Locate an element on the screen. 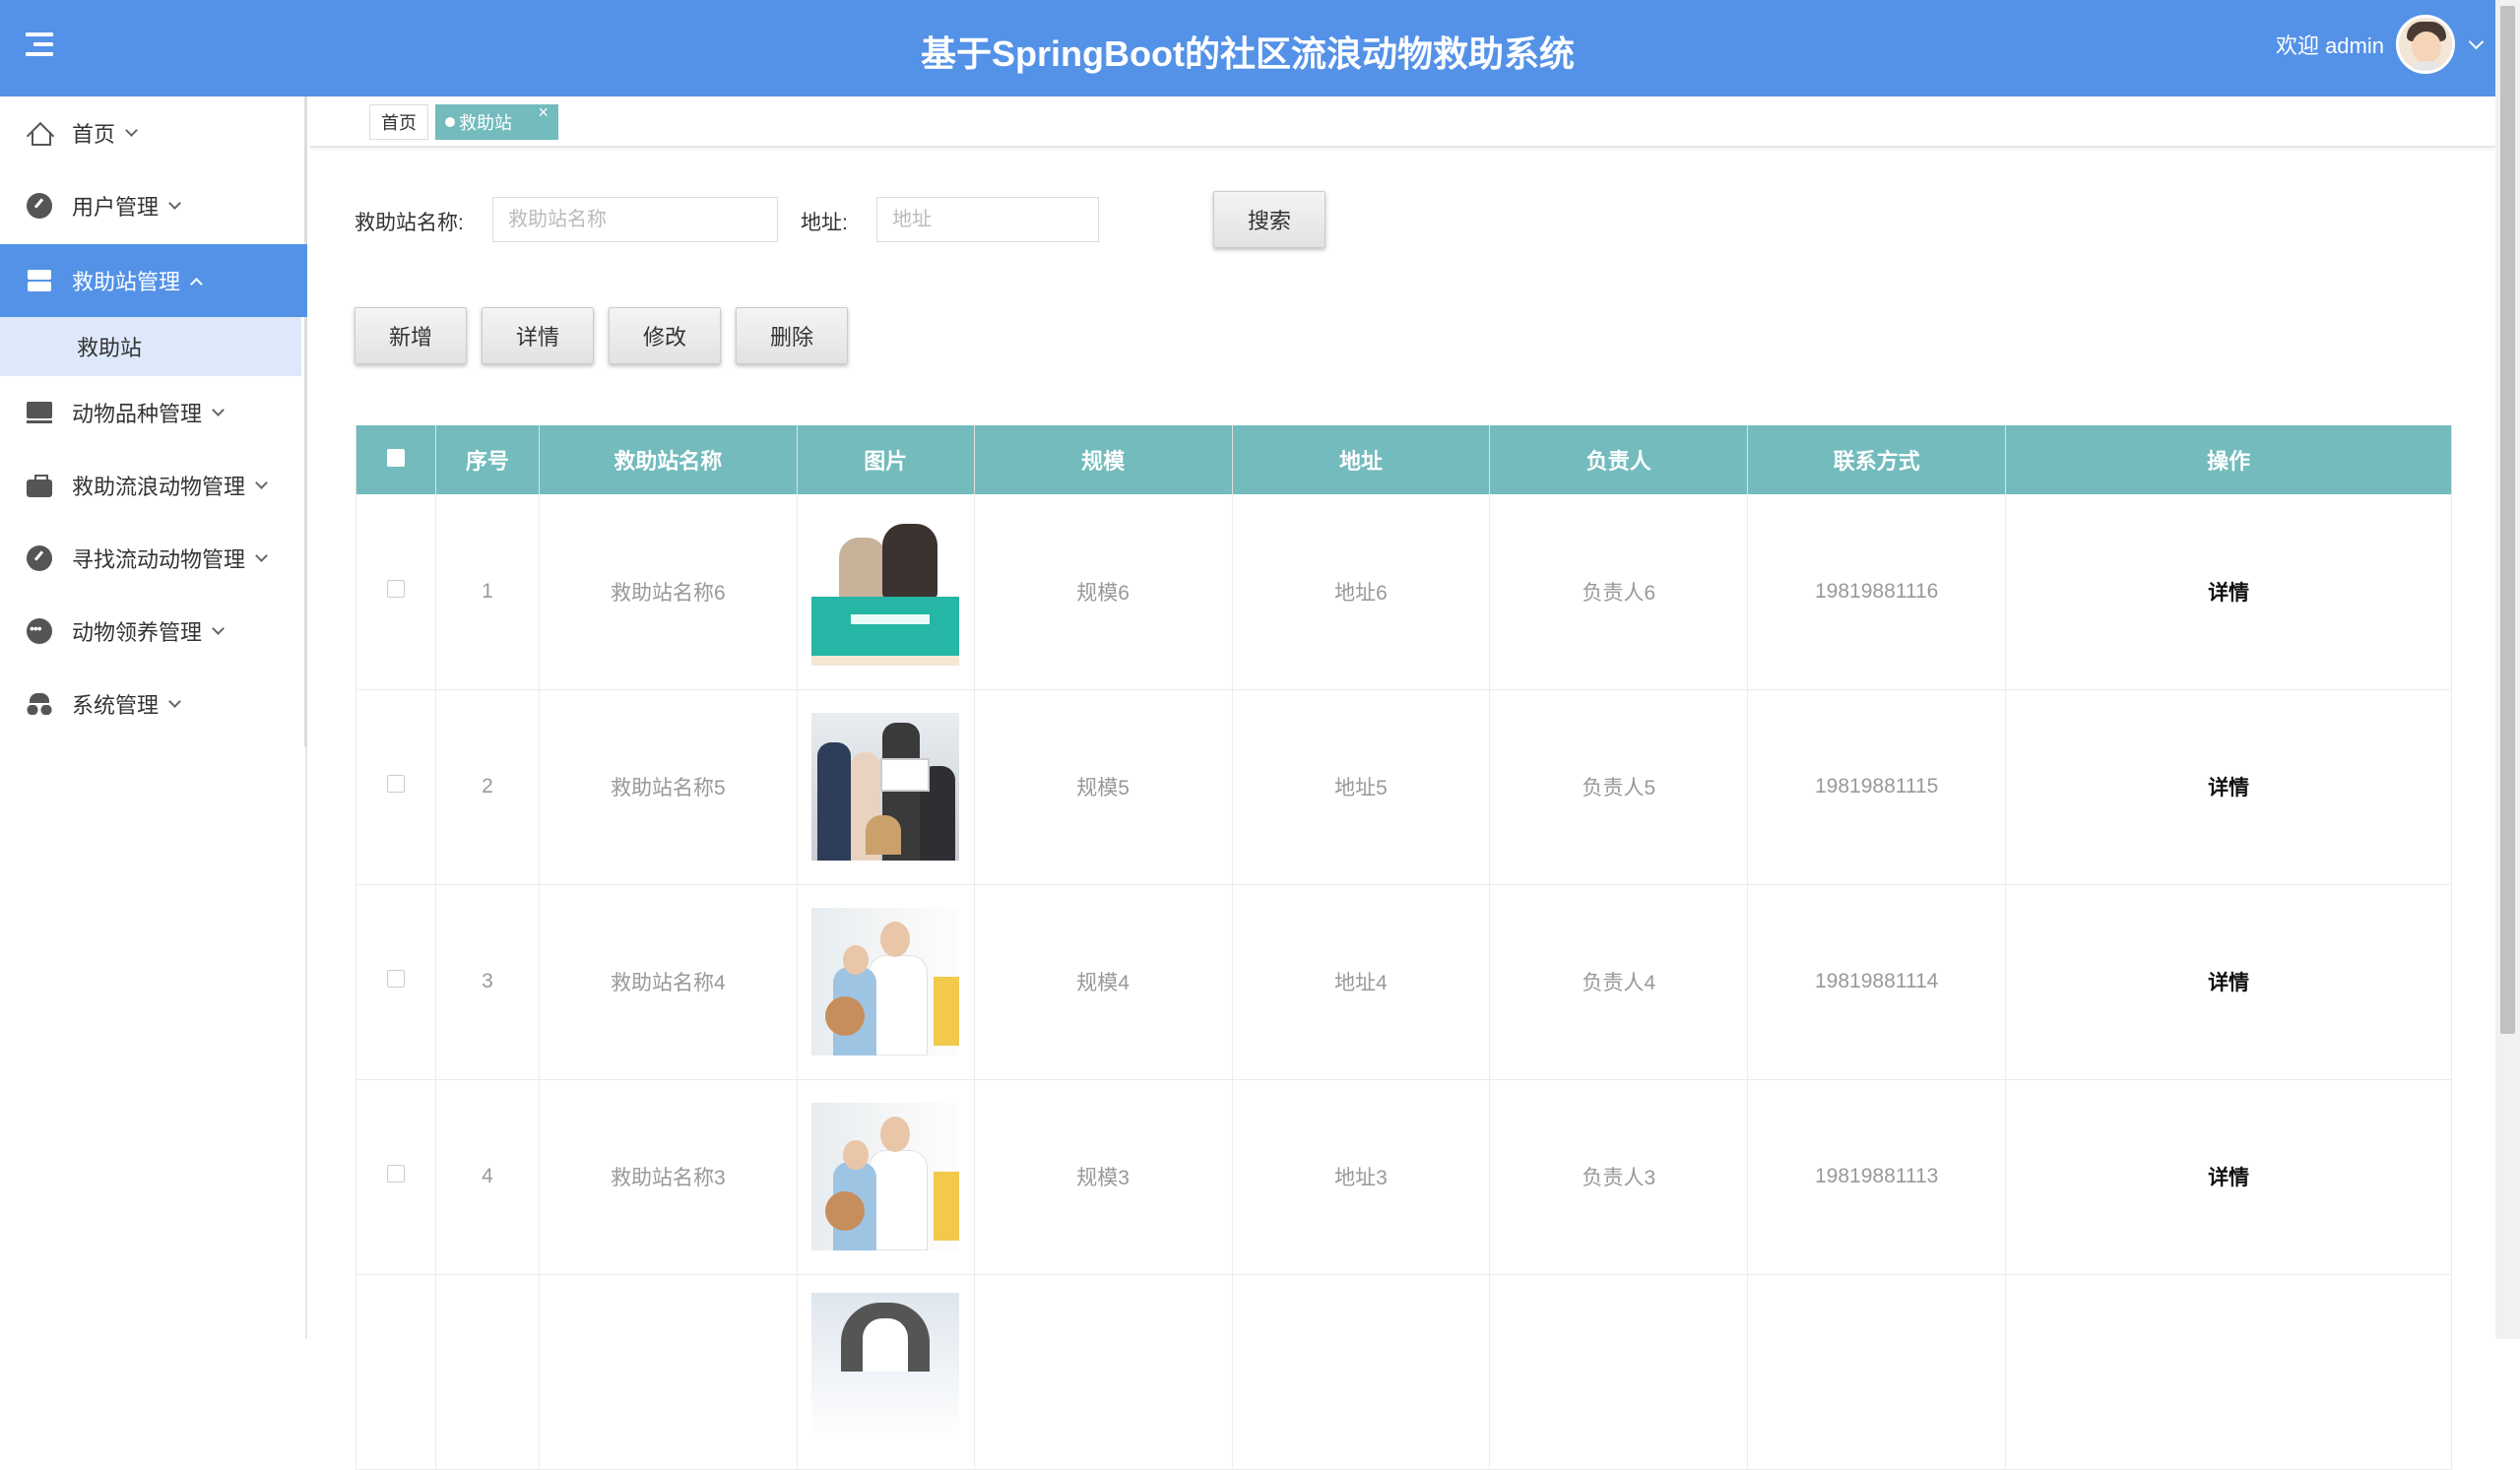 Image resolution: width=2520 pixels, height=1470 pixels. address-input is located at coordinates (987, 219).